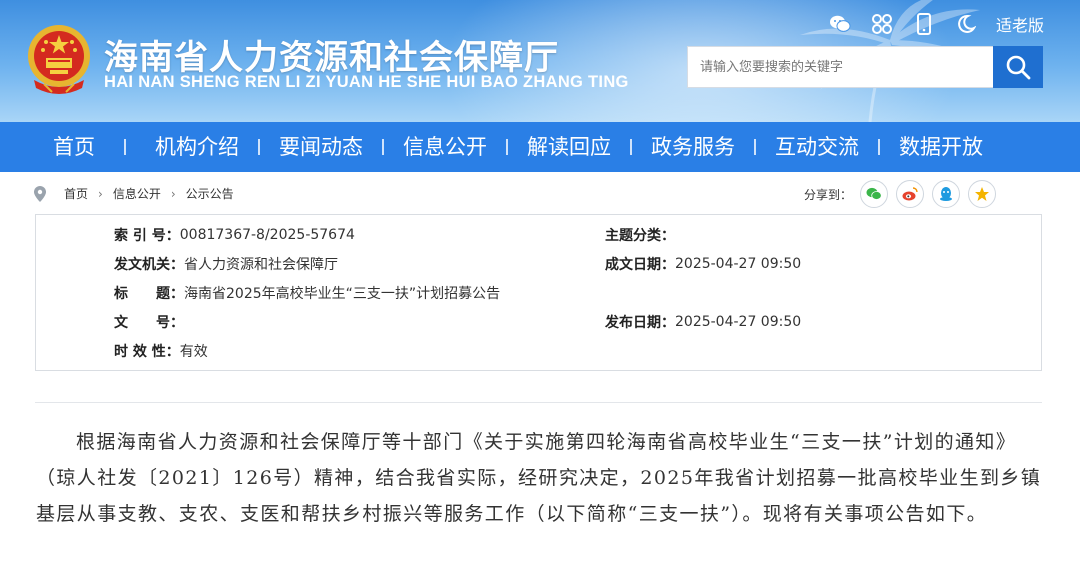 Image resolution: width=1080 pixels, height=576 pixels. I want to click on meta-created-label: 成文日期：, so click(640, 265).